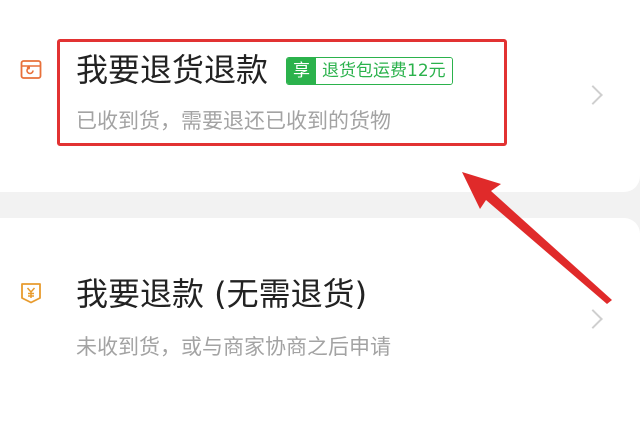 The height and width of the screenshot is (427, 640). I want to click on option-subtitle: 未收到货，或与商家协商之后申请, so click(233, 347).